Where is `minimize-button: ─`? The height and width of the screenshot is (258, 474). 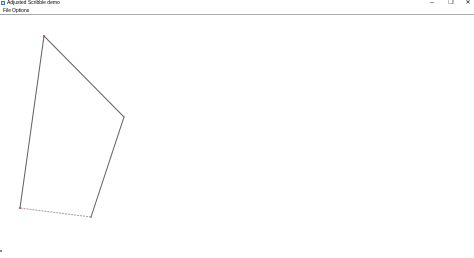
minimize-button: ─ is located at coordinates (432, 3).